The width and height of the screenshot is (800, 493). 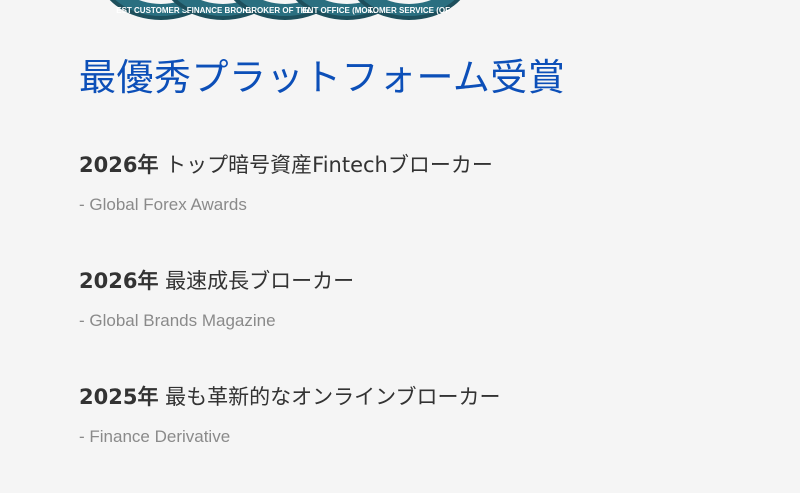 I want to click on award-source: - Global Brands Magazine, so click(x=177, y=320).